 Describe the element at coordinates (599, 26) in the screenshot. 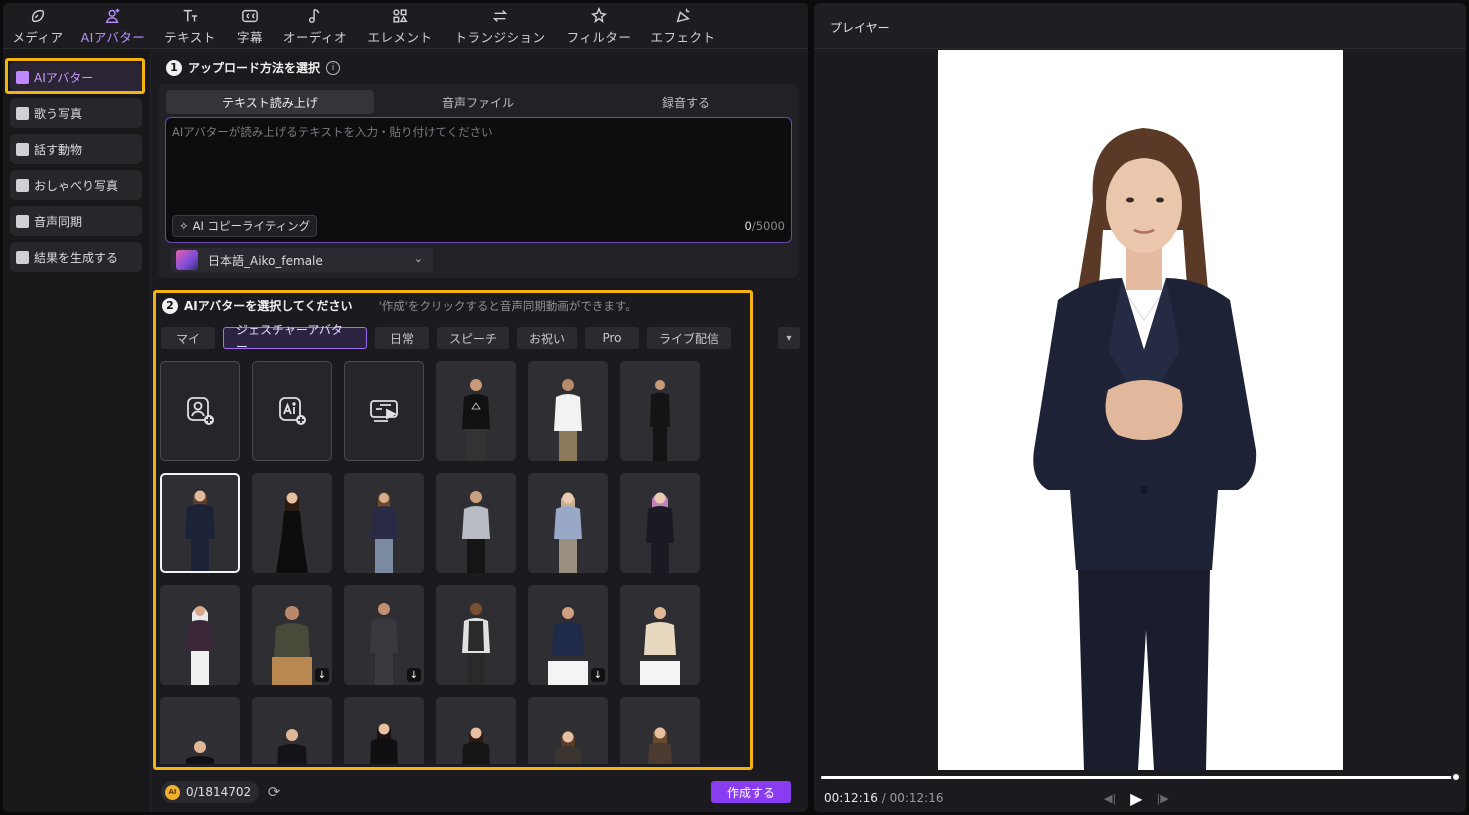

I see `toolbar-filter: フィルター` at that location.